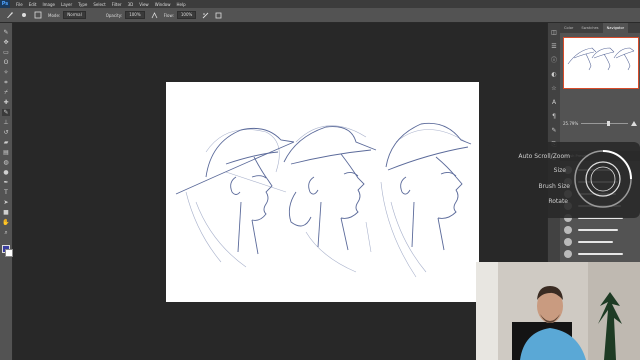 The image size is (640, 360). What do you see at coordinates (6, 32) in the screenshot?
I see `brush-icon: ✎` at bounding box center [6, 32].